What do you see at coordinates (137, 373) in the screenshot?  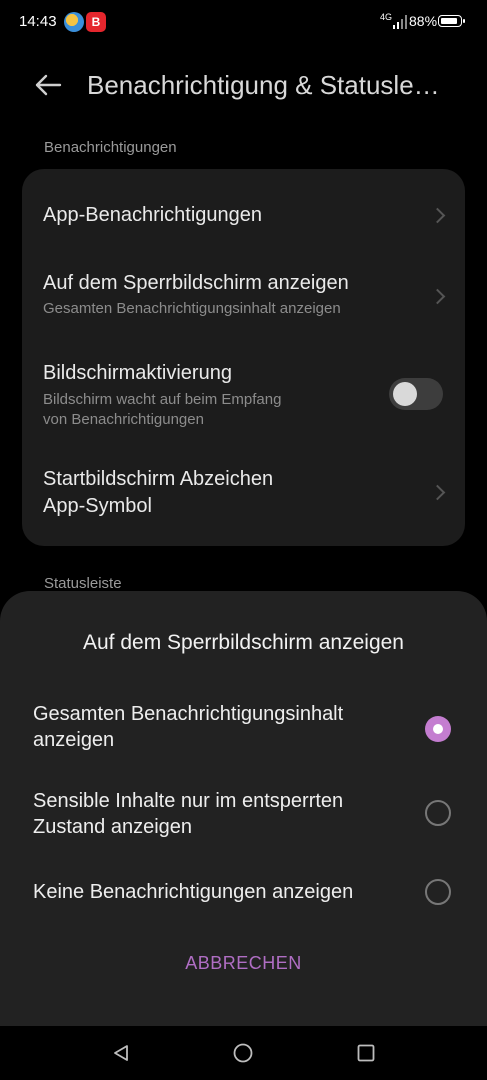 I see `setting-title: Bildschirmaktivierung` at bounding box center [137, 373].